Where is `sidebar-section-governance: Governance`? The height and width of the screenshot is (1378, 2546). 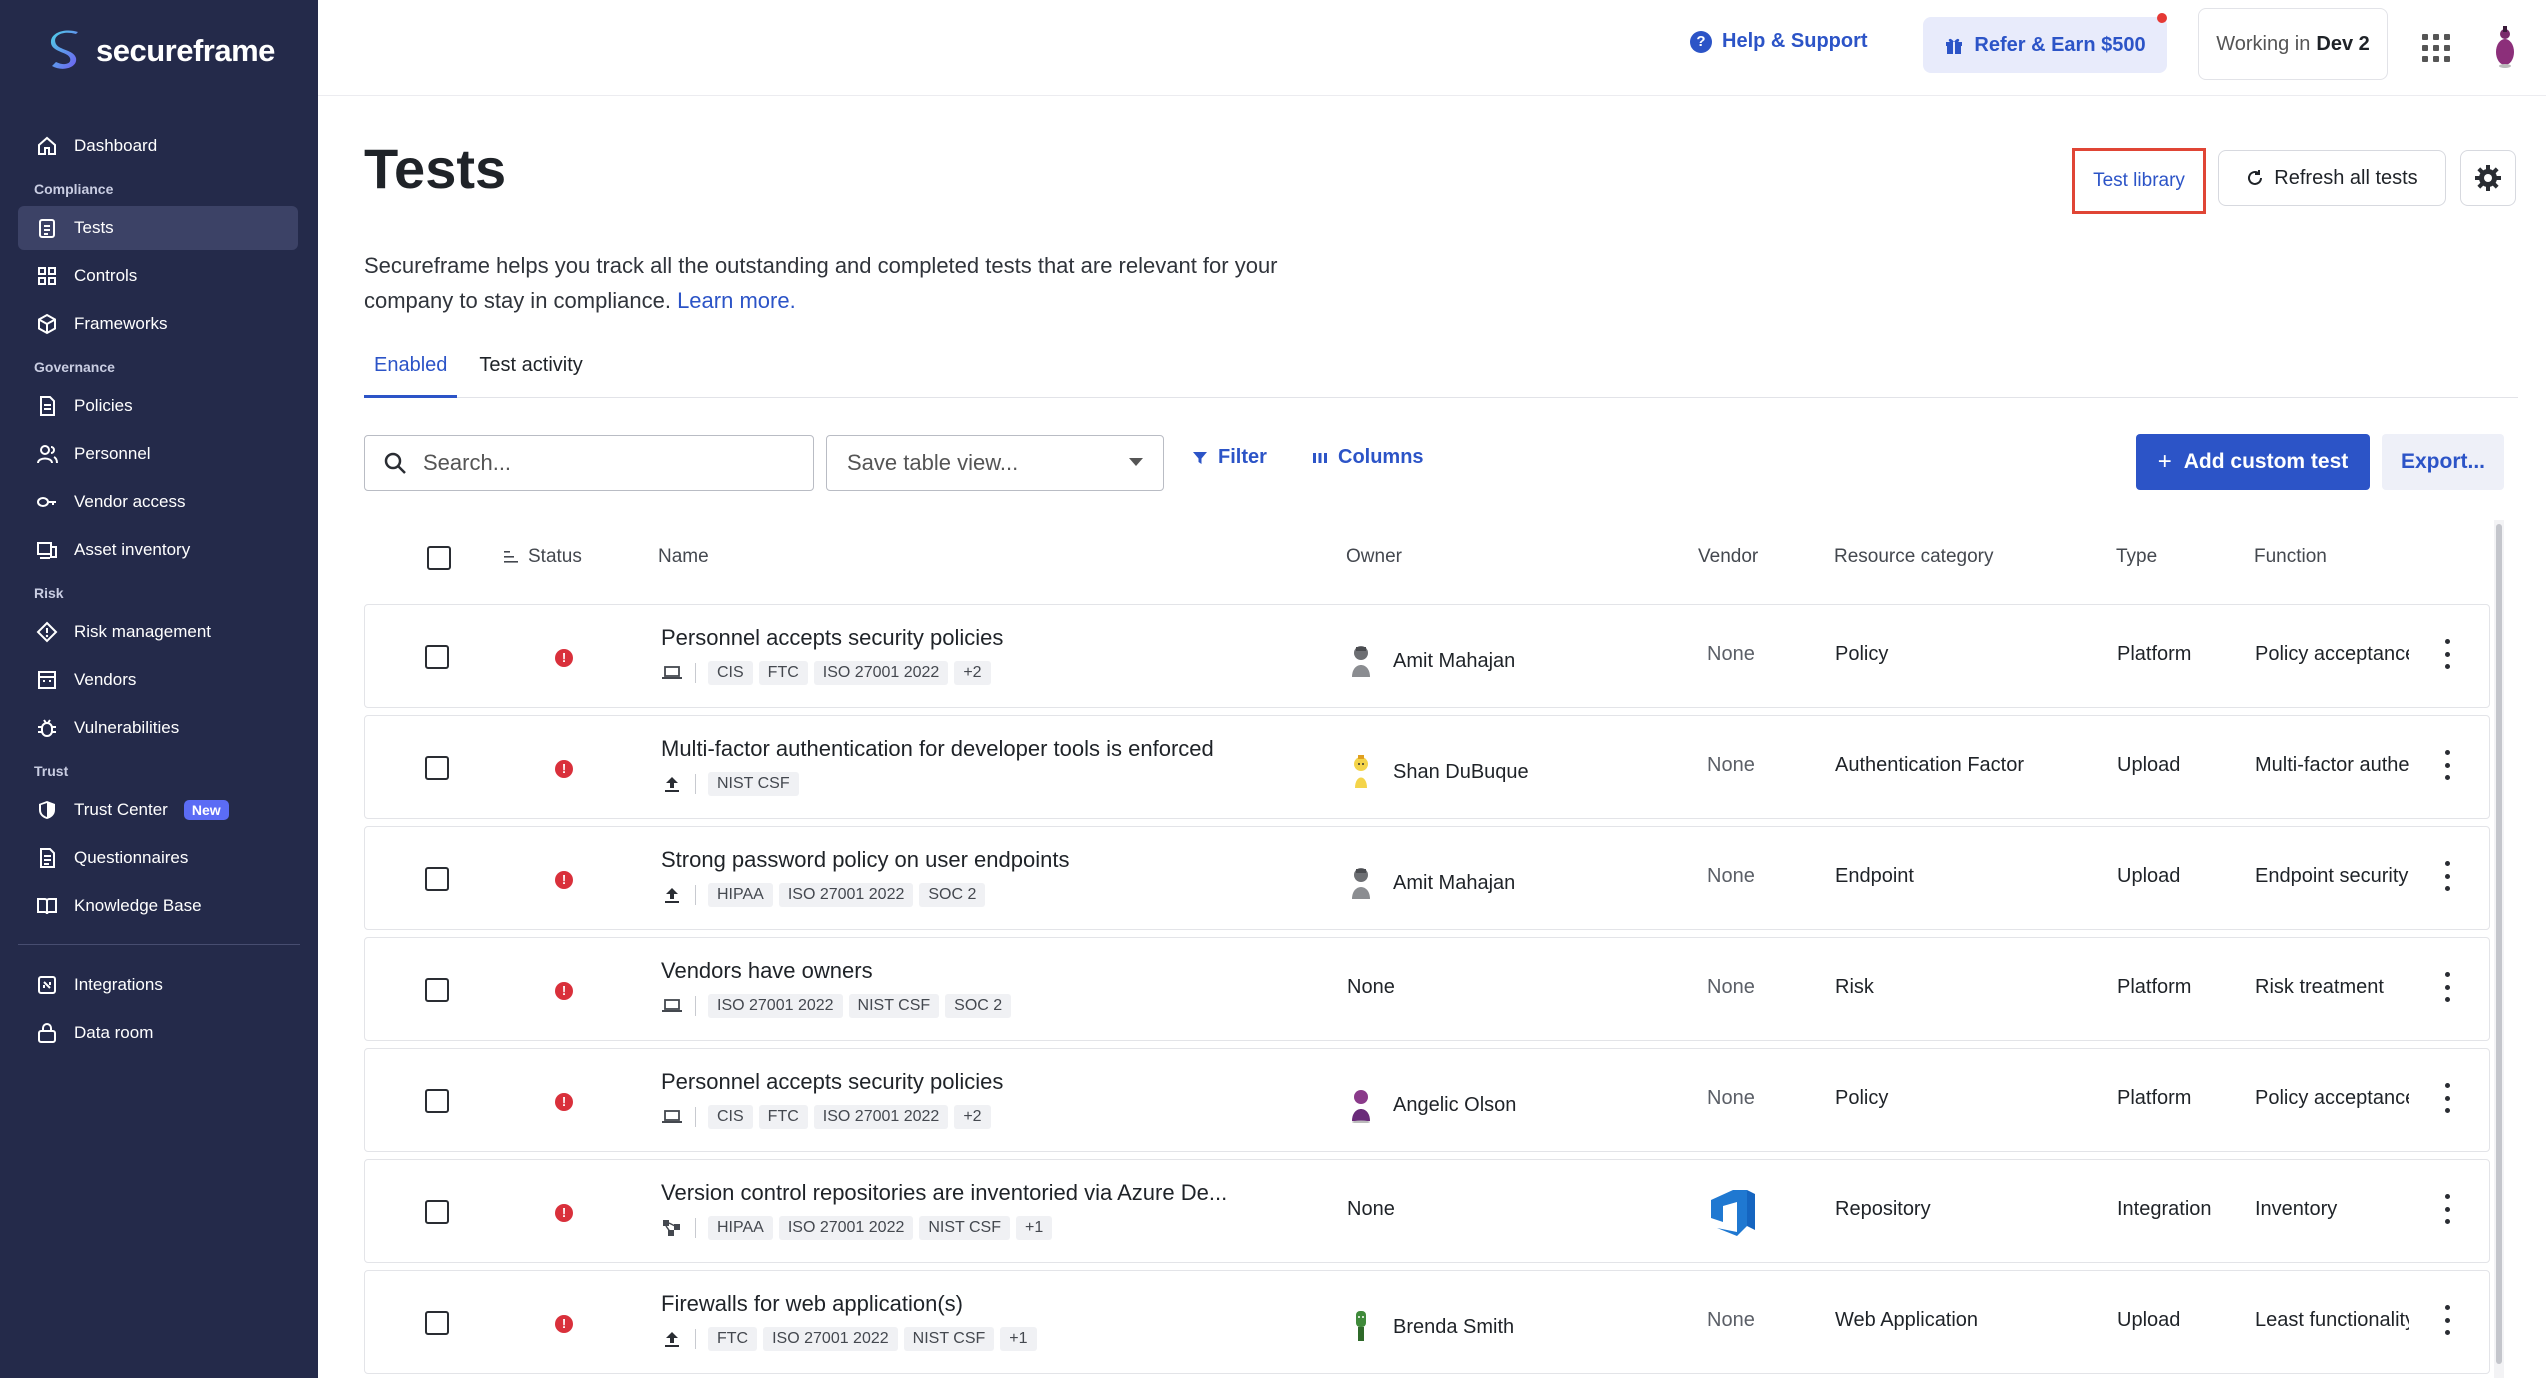
sidebar-section-governance: Governance is located at coordinates (74, 367).